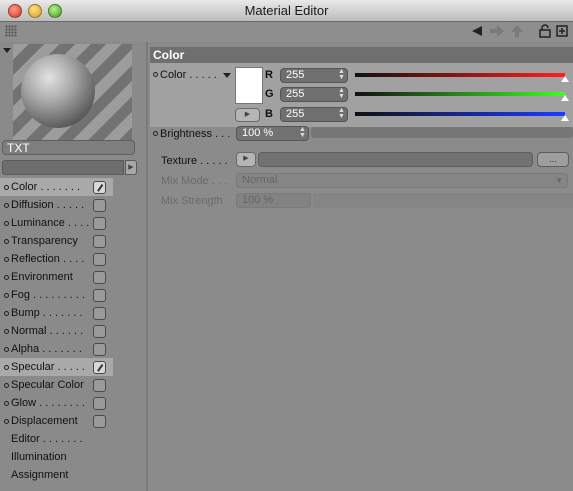 The width and height of the screenshot is (573, 491). I want to click on material-name-field: TXT, so click(68, 147).